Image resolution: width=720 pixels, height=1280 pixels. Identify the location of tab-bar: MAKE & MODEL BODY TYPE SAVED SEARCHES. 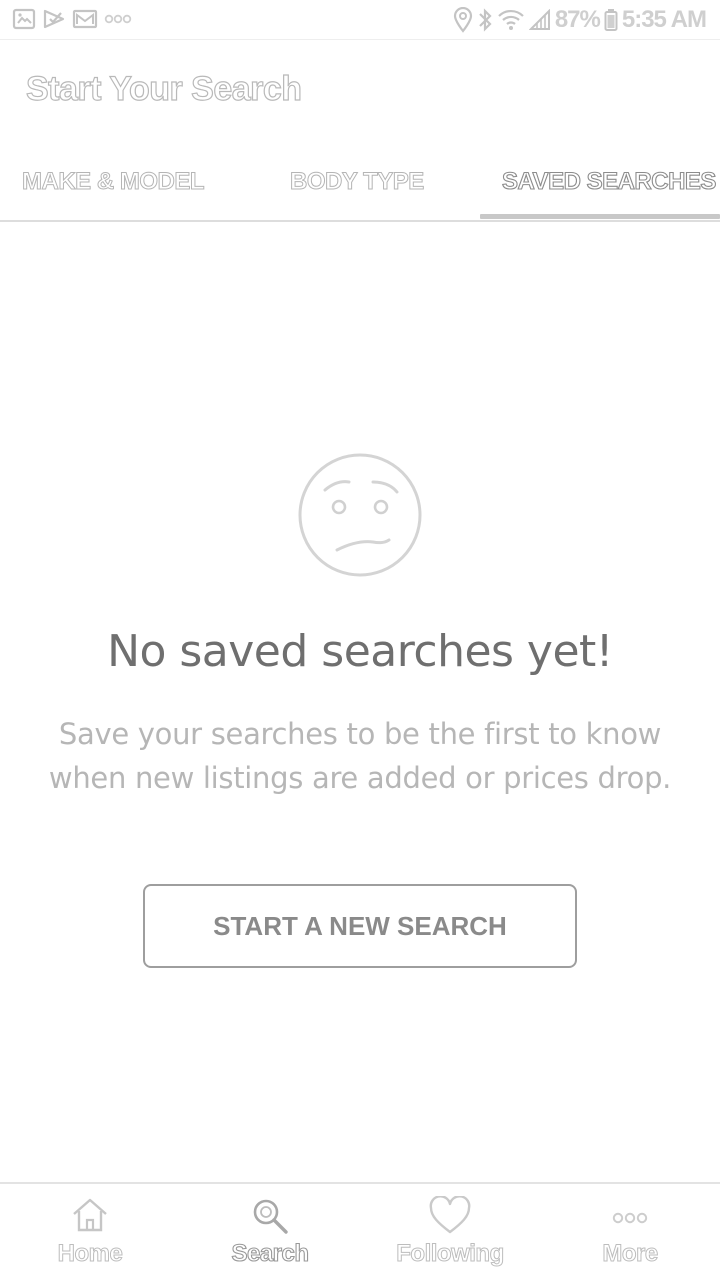
(360, 186).